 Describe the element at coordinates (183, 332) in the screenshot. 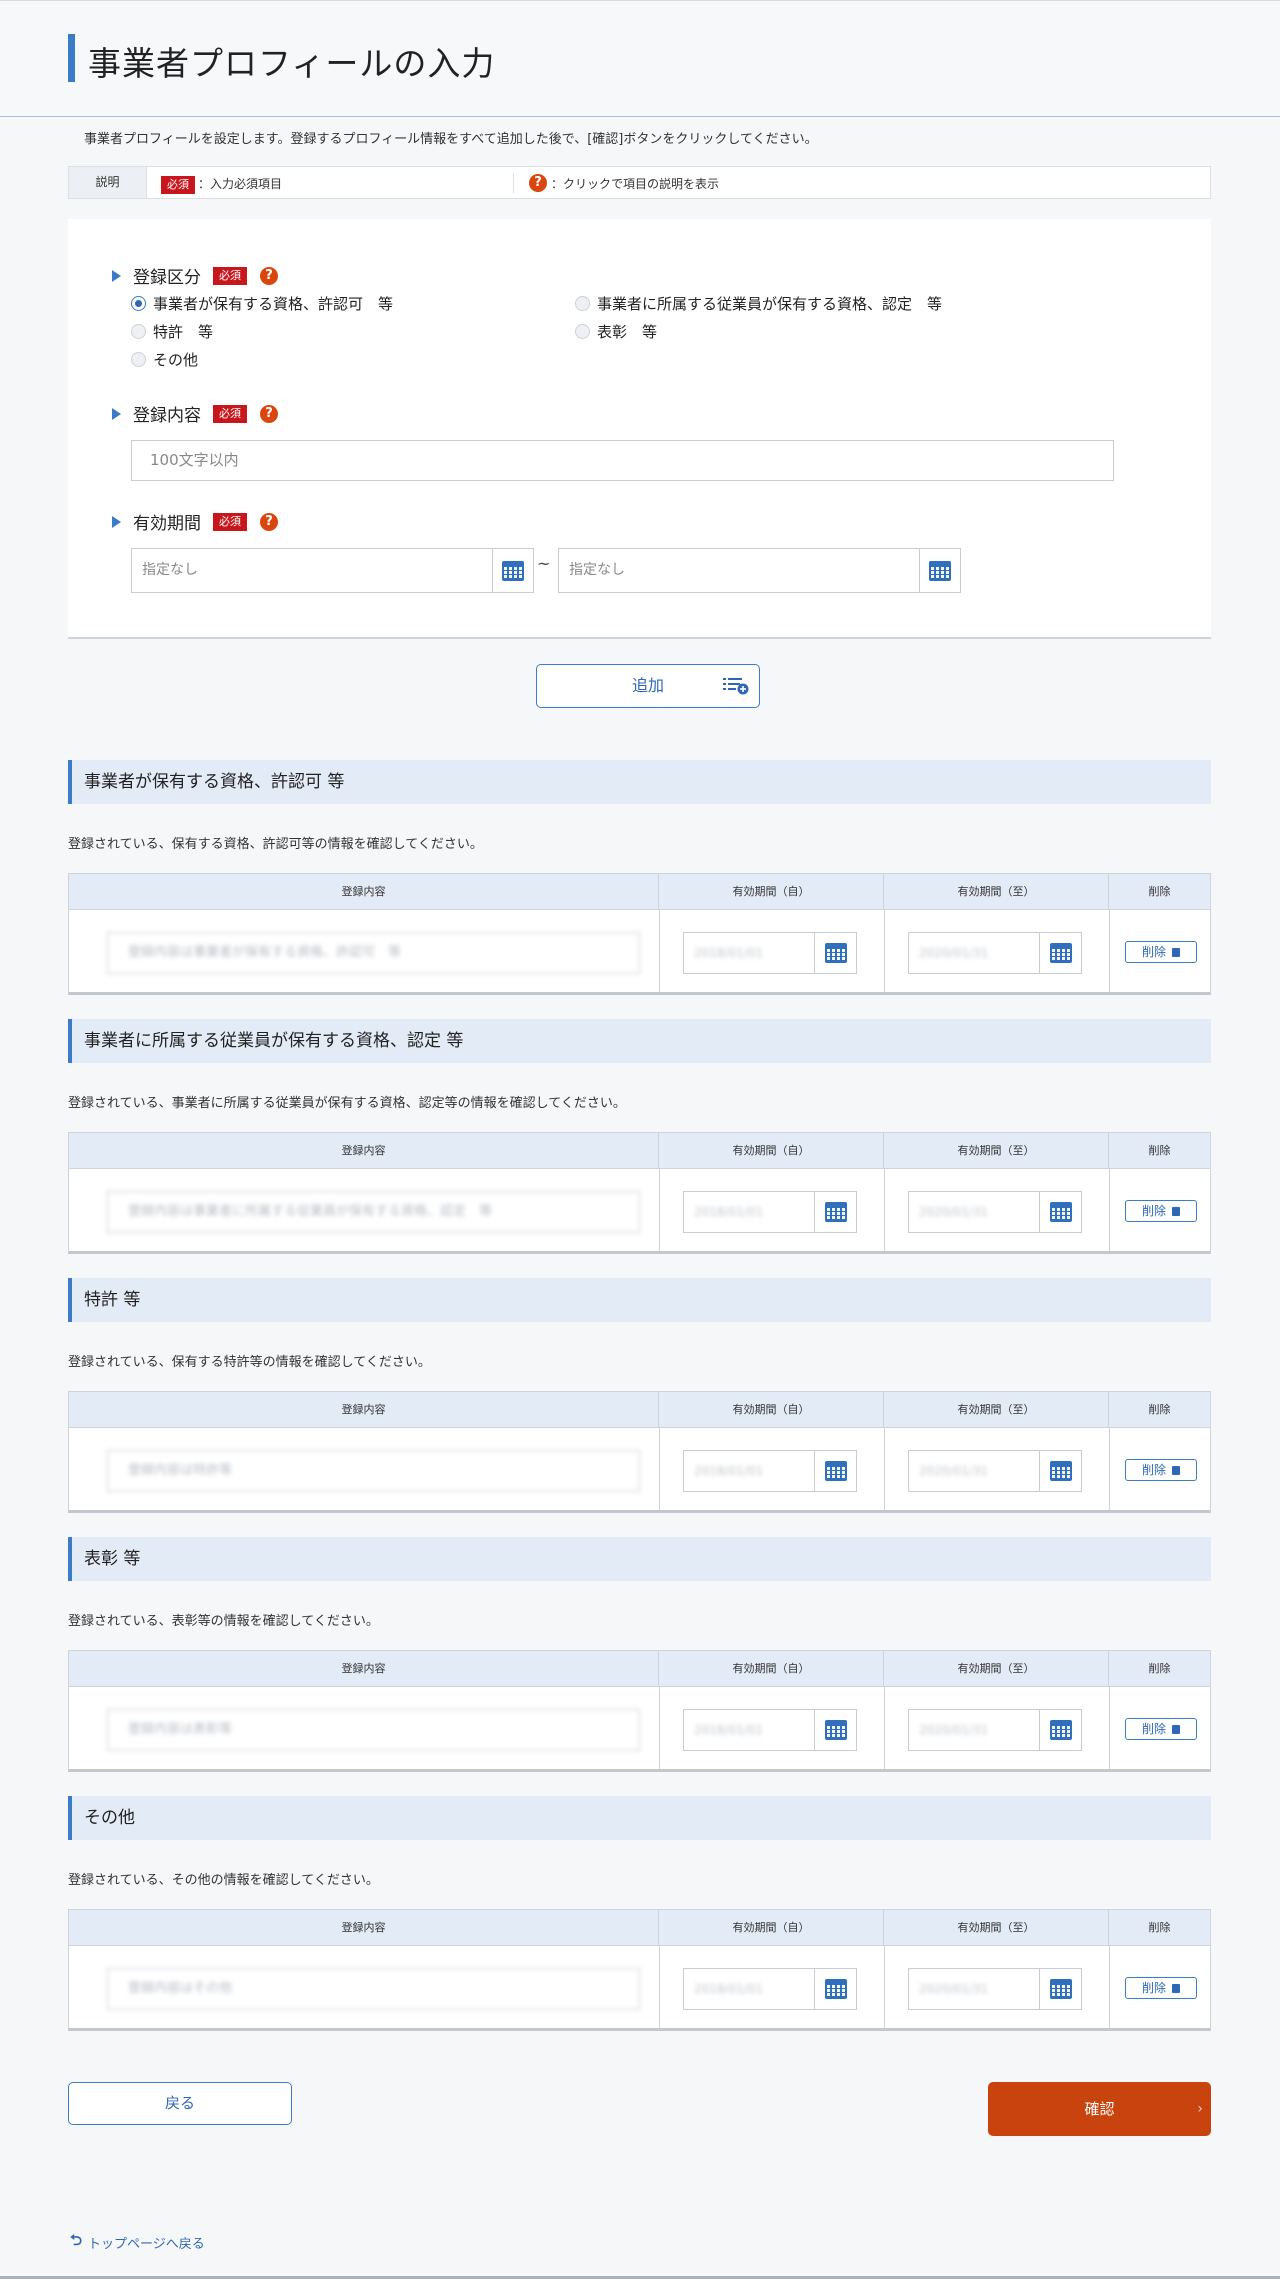

I see `radio-label: 特許 等` at that location.